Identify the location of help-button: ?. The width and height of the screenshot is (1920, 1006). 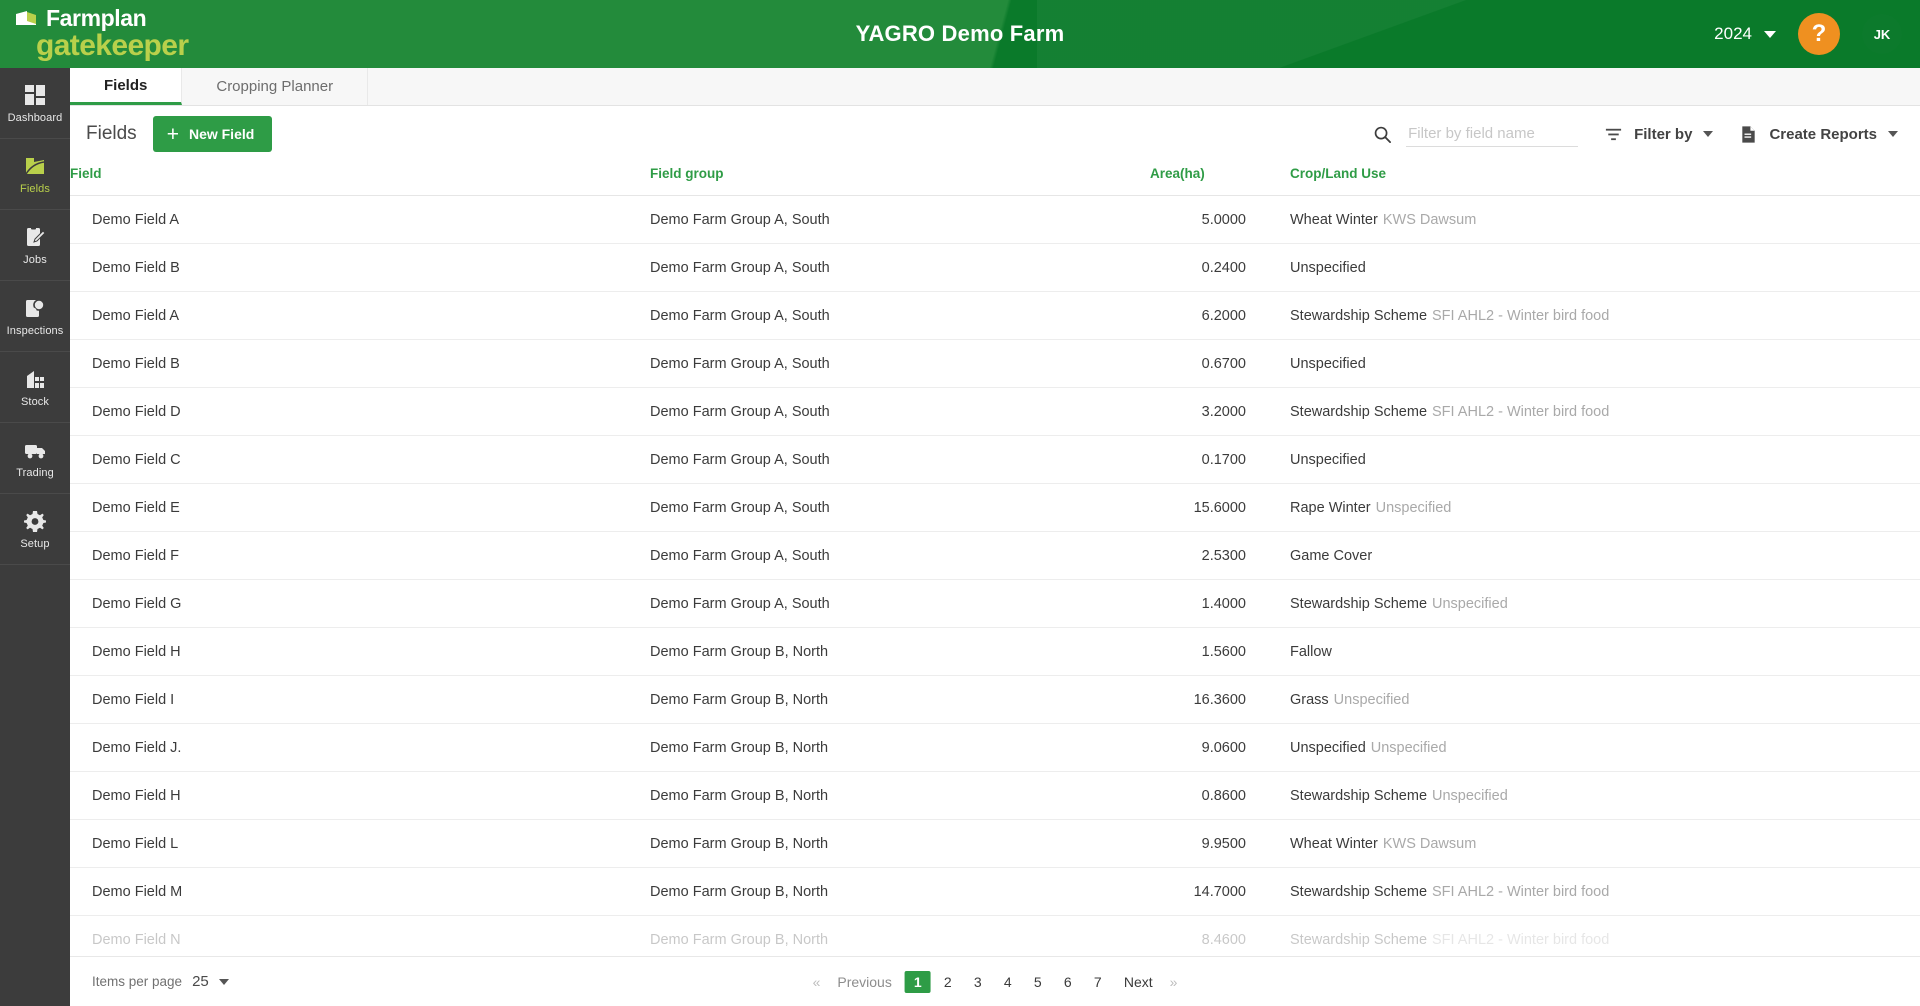
(1819, 34).